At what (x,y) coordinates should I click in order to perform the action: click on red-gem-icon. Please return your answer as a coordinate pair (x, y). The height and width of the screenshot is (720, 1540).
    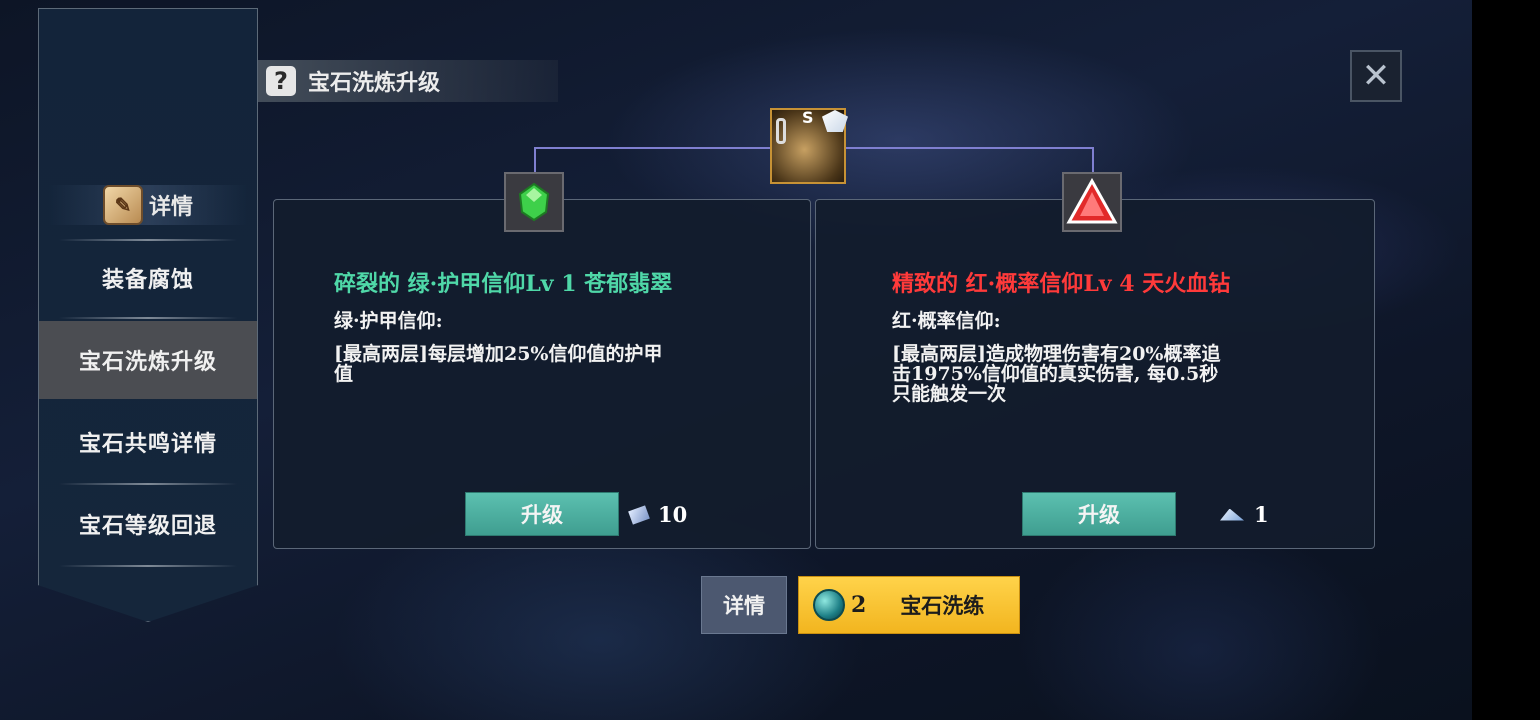
    Looking at the image, I should click on (1092, 201).